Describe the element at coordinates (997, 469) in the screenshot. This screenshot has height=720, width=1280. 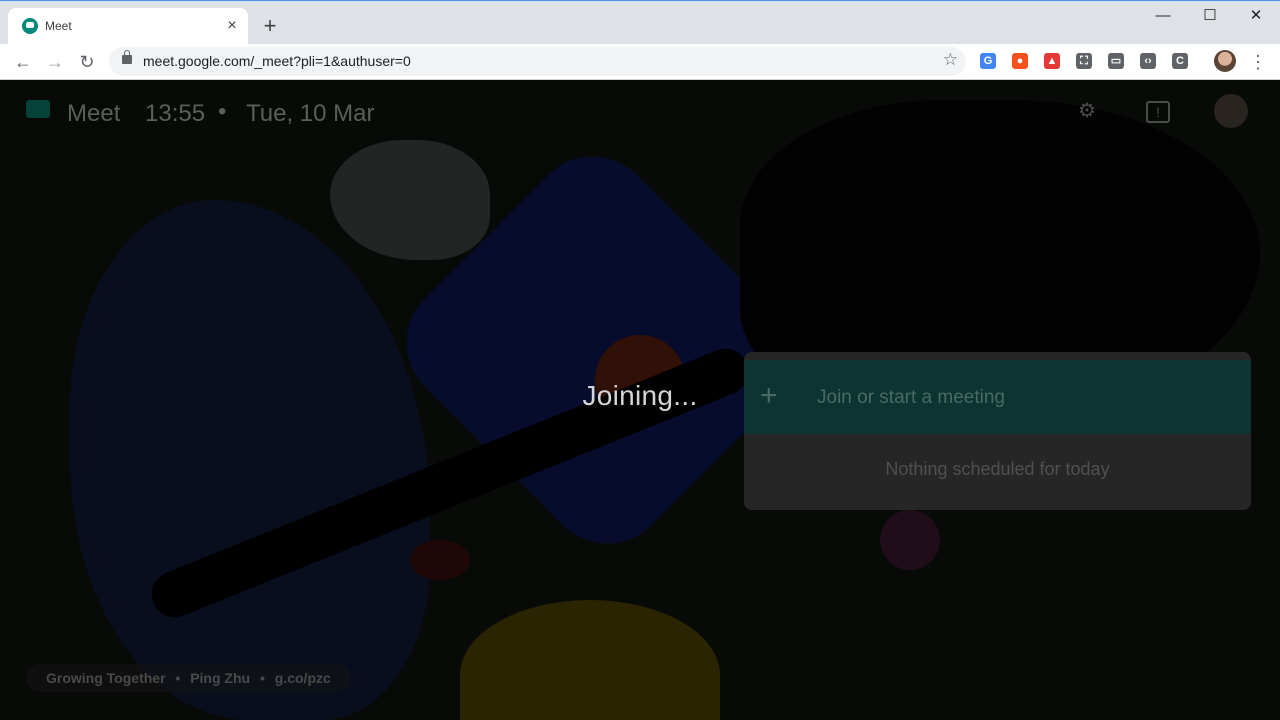
I see `schedule-empty-message: Nothing scheduled for today` at that location.